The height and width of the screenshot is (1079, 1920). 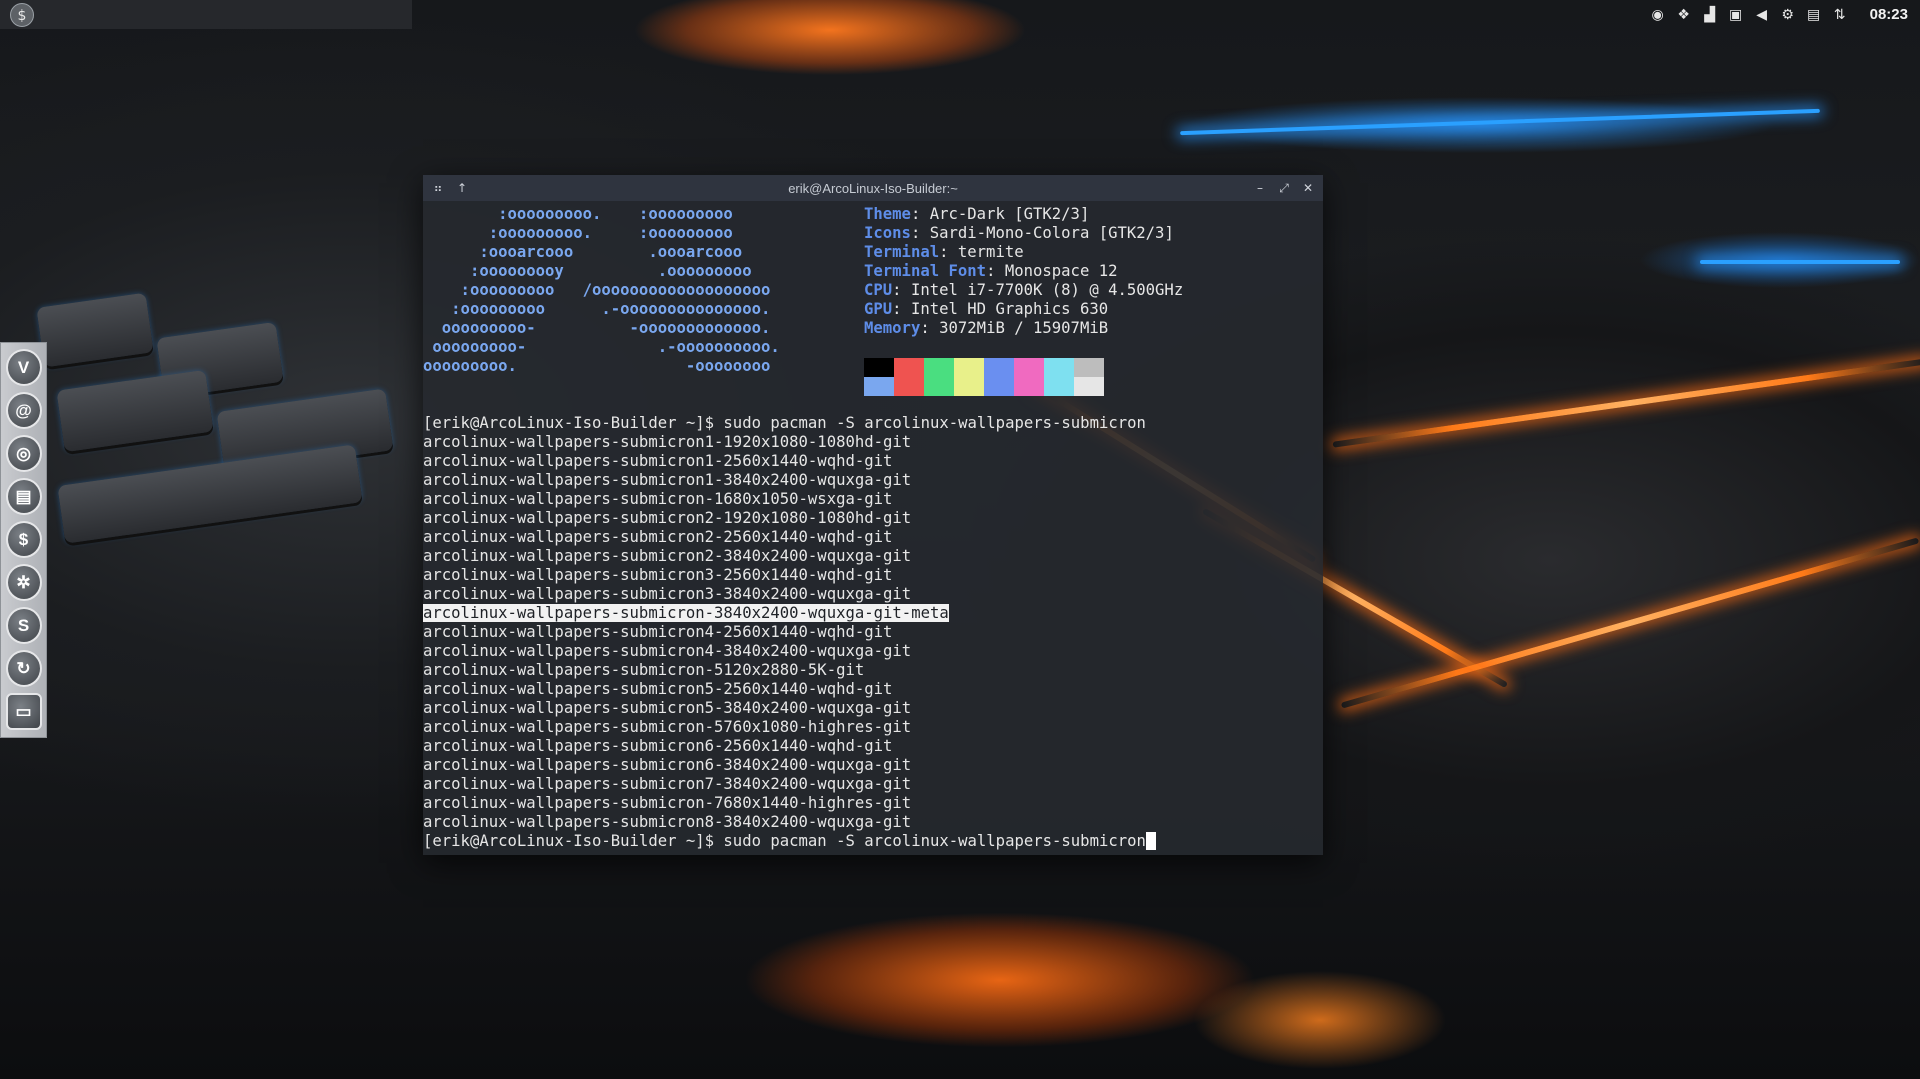 What do you see at coordinates (23, 582) in the screenshot?
I see `screenshot-icon: ✲` at bounding box center [23, 582].